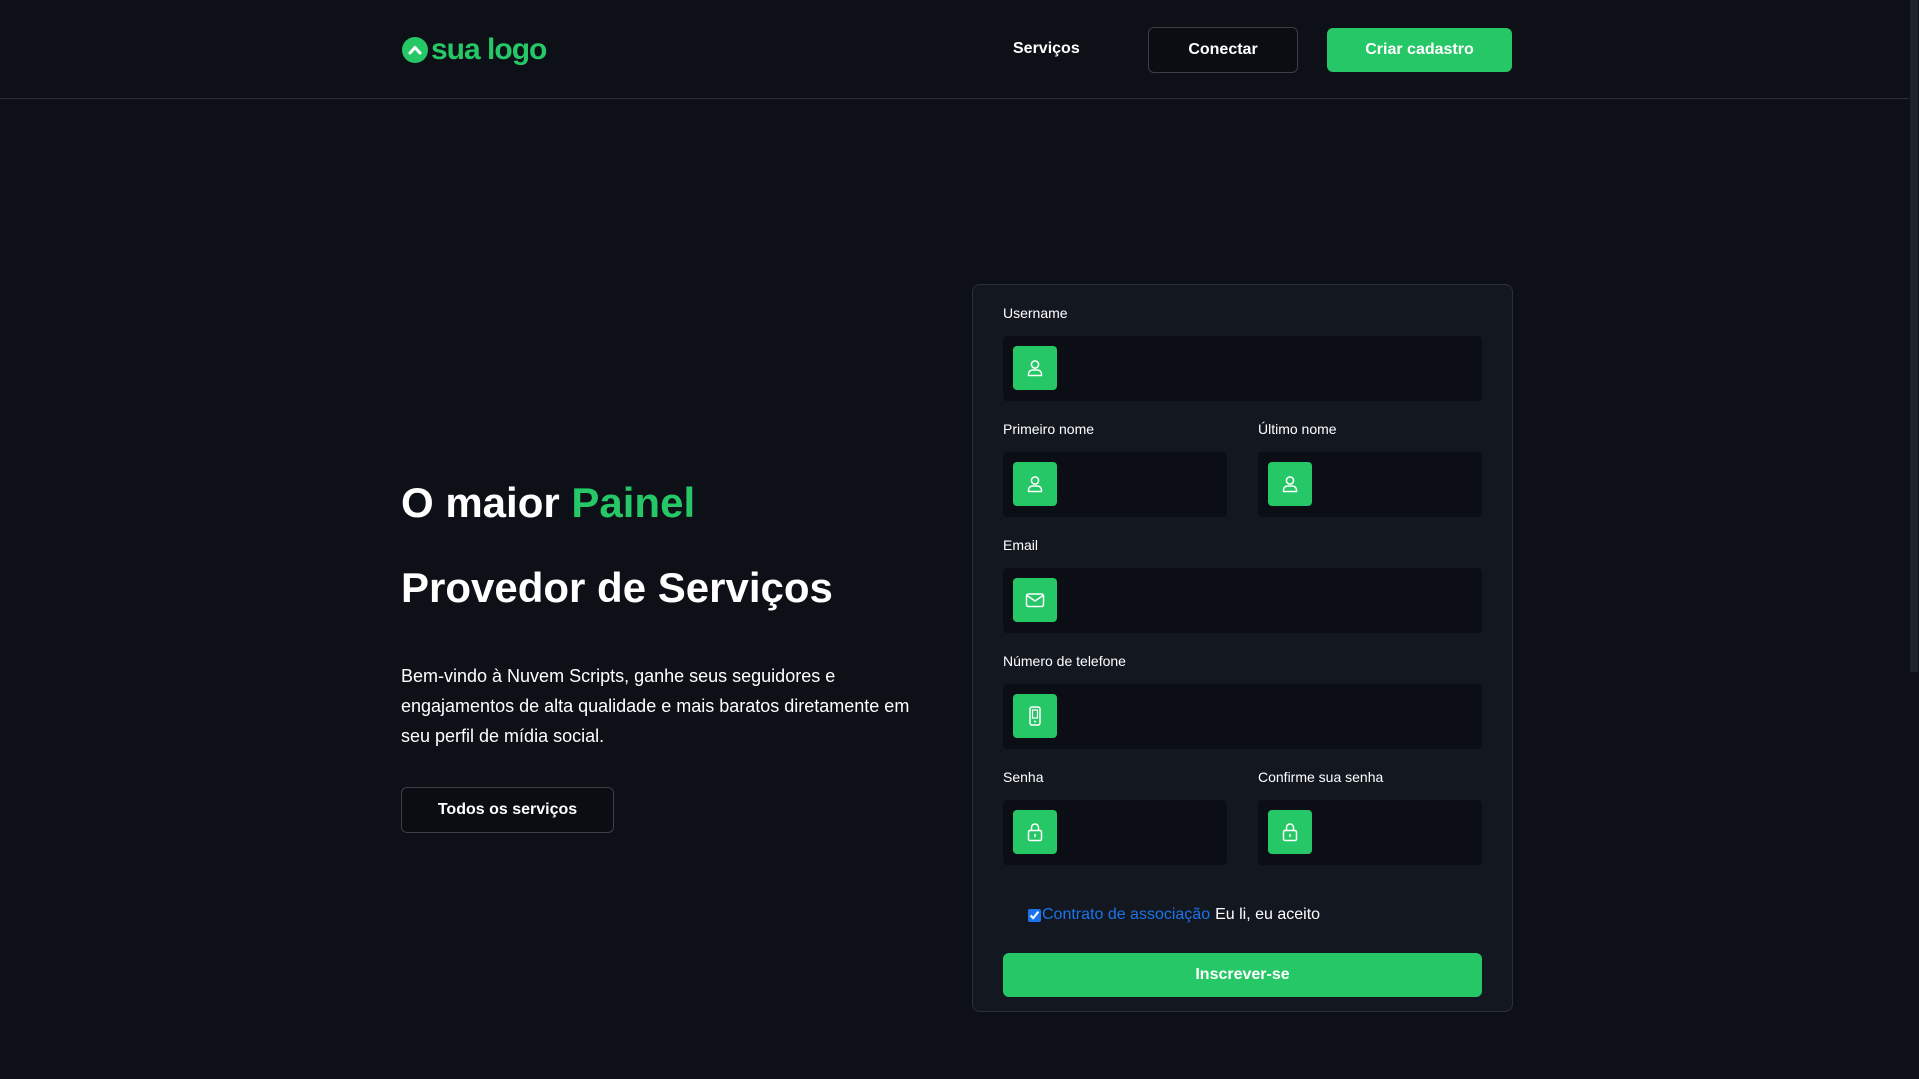  I want to click on logo: sua logo, so click(474, 50).